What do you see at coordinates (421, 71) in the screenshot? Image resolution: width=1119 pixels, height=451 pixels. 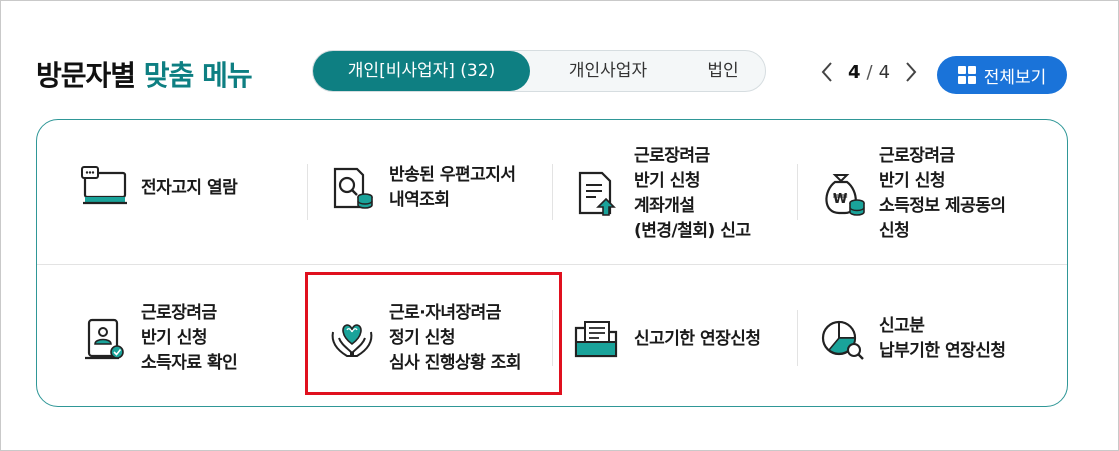 I see `tab-individual-non-business: 개인[비사업자] (32)` at bounding box center [421, 71].